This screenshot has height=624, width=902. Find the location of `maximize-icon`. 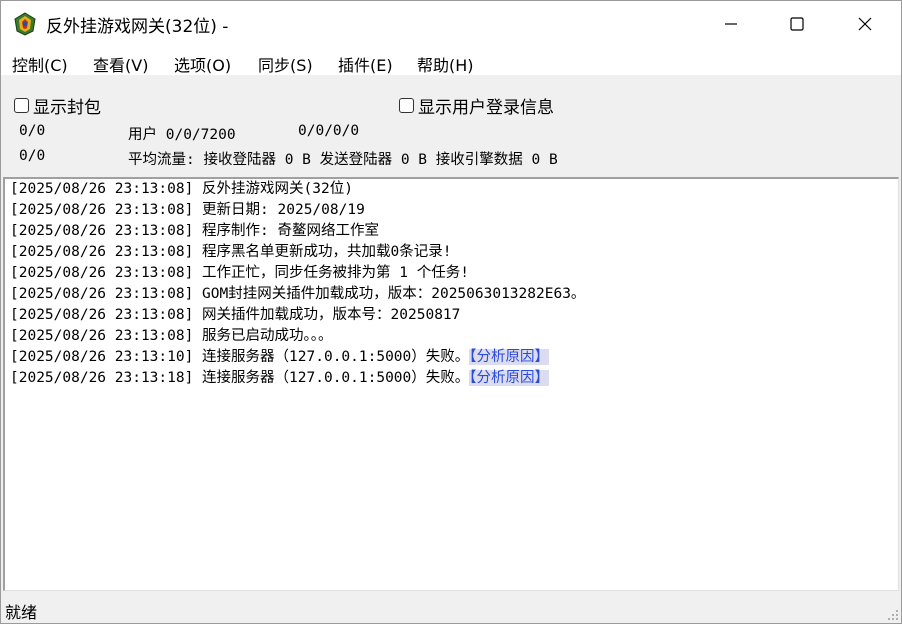

maximize-icon is located at coordinates (797, 24).